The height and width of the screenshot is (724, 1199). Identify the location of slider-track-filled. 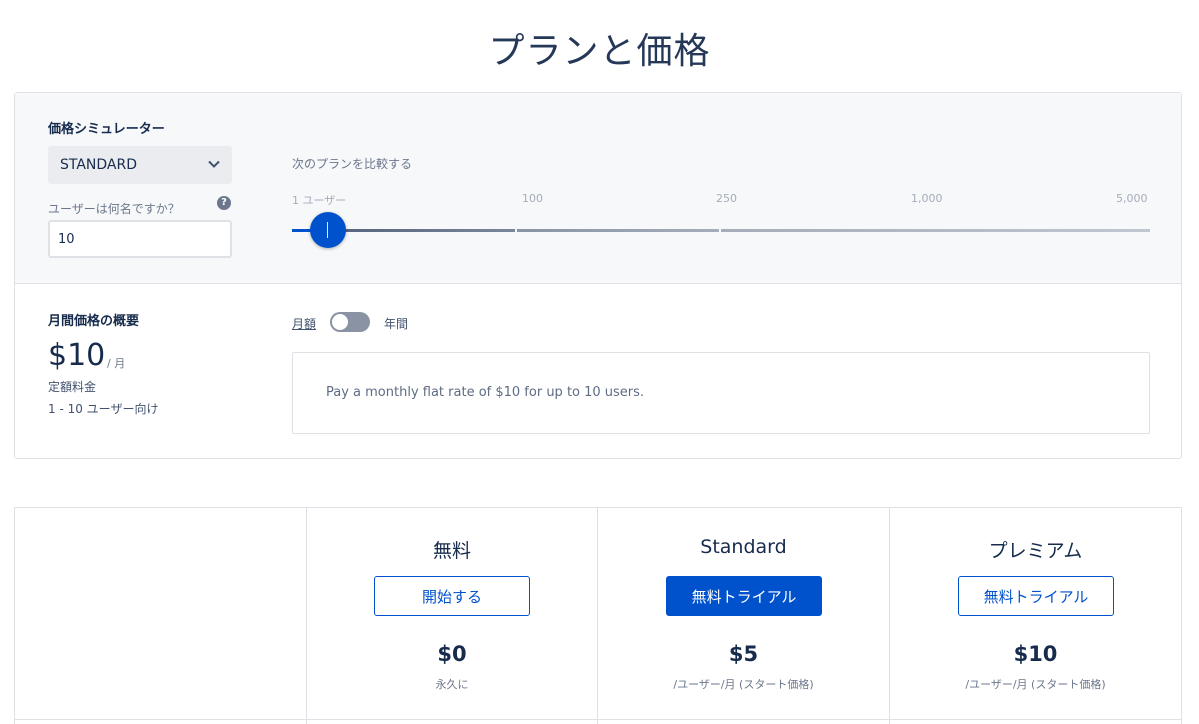
(301, 230).